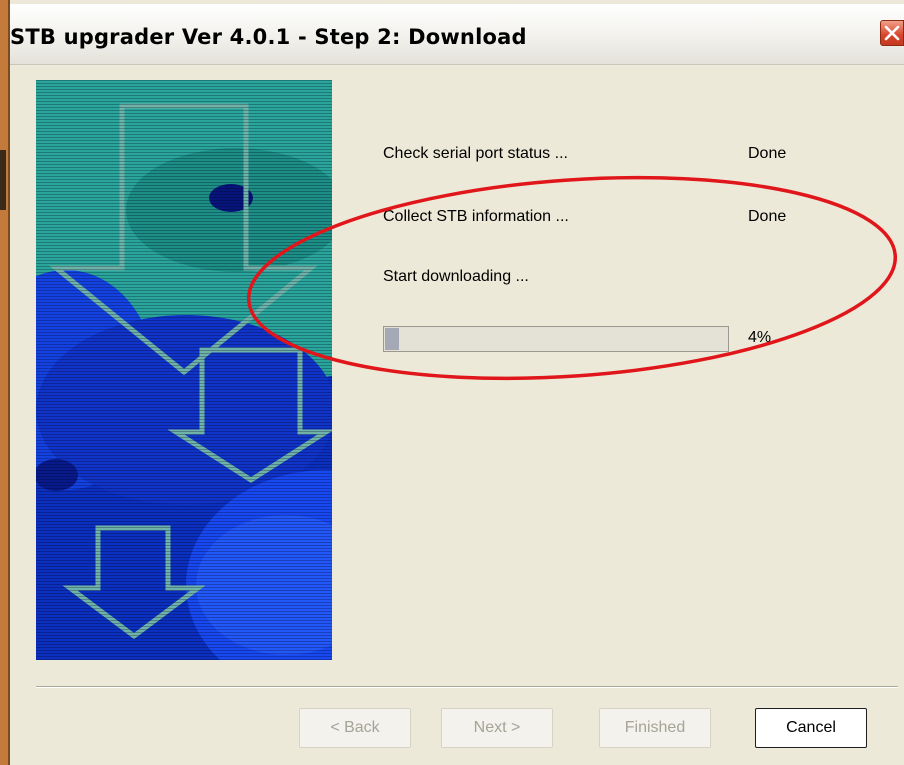  I want to click on download-progress-fill, so click(392, 339).